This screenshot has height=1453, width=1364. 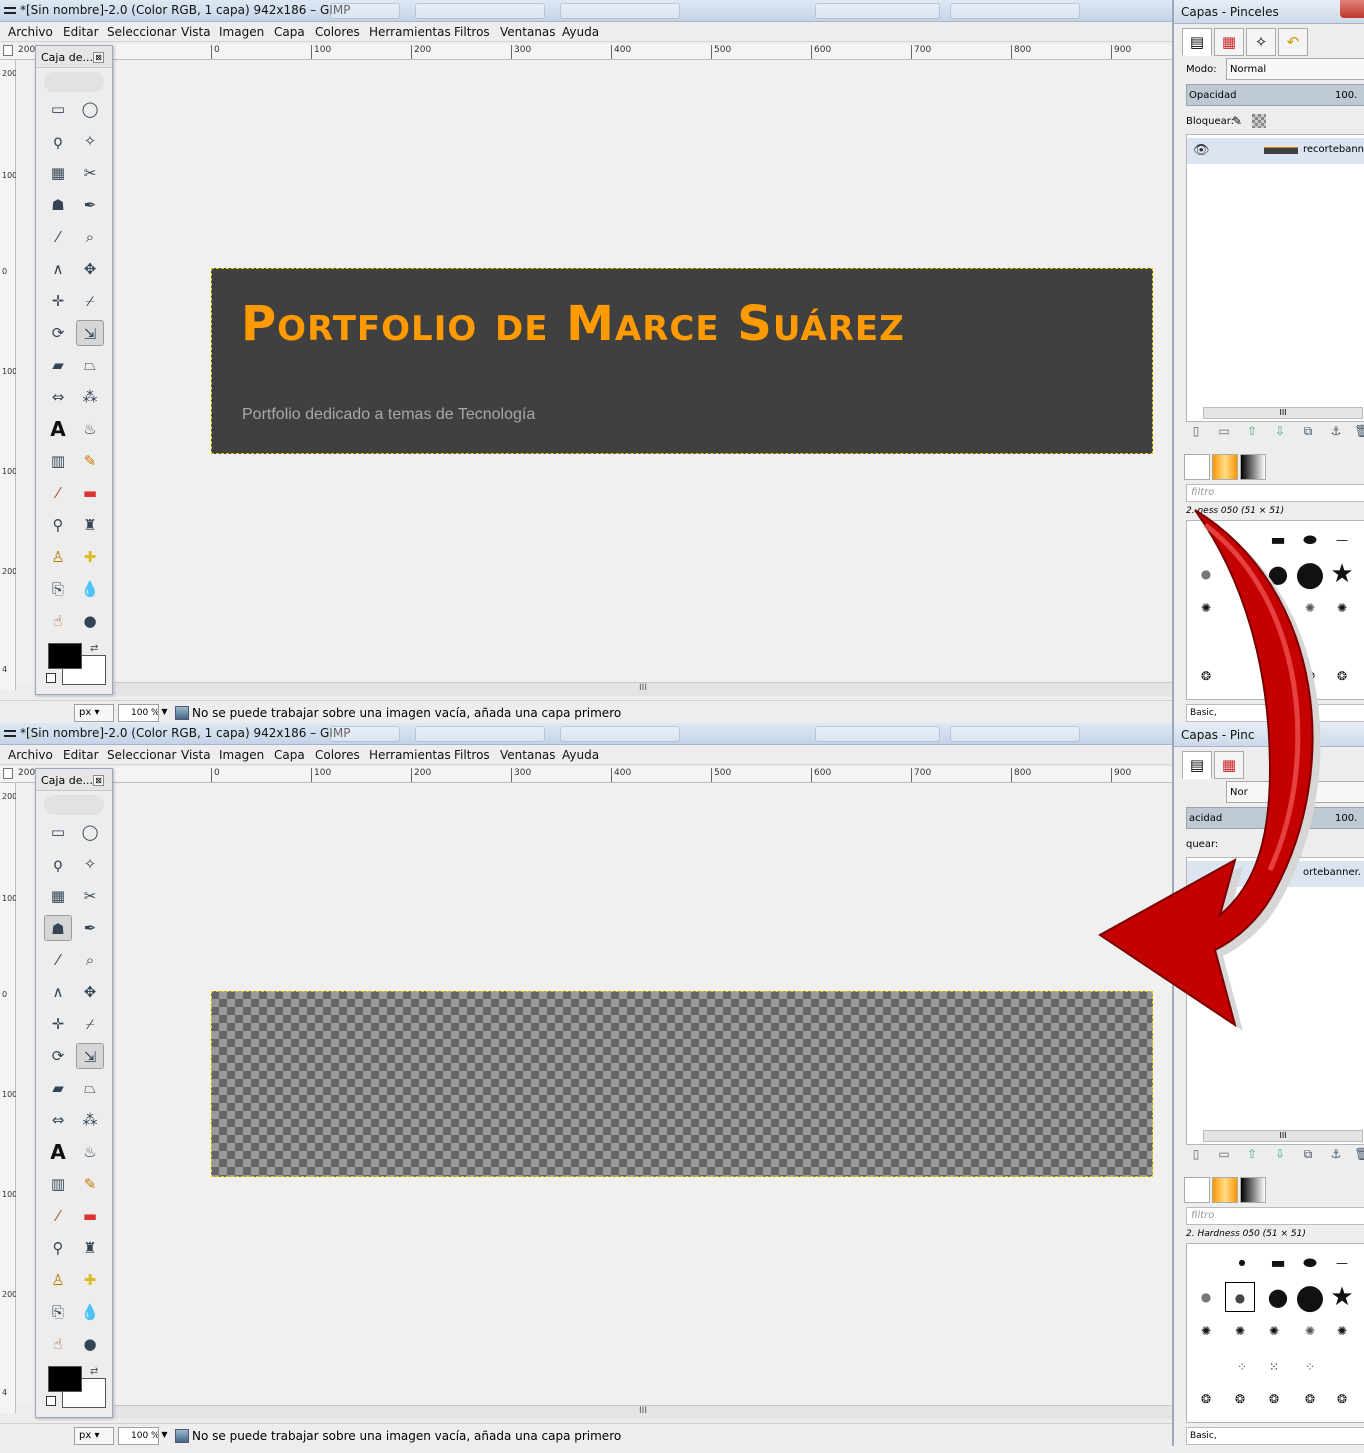 What do you see at coordinates (289, 755) in the screenshot?
I see `menu-capa: Capa` at bounding box center [289, 755].